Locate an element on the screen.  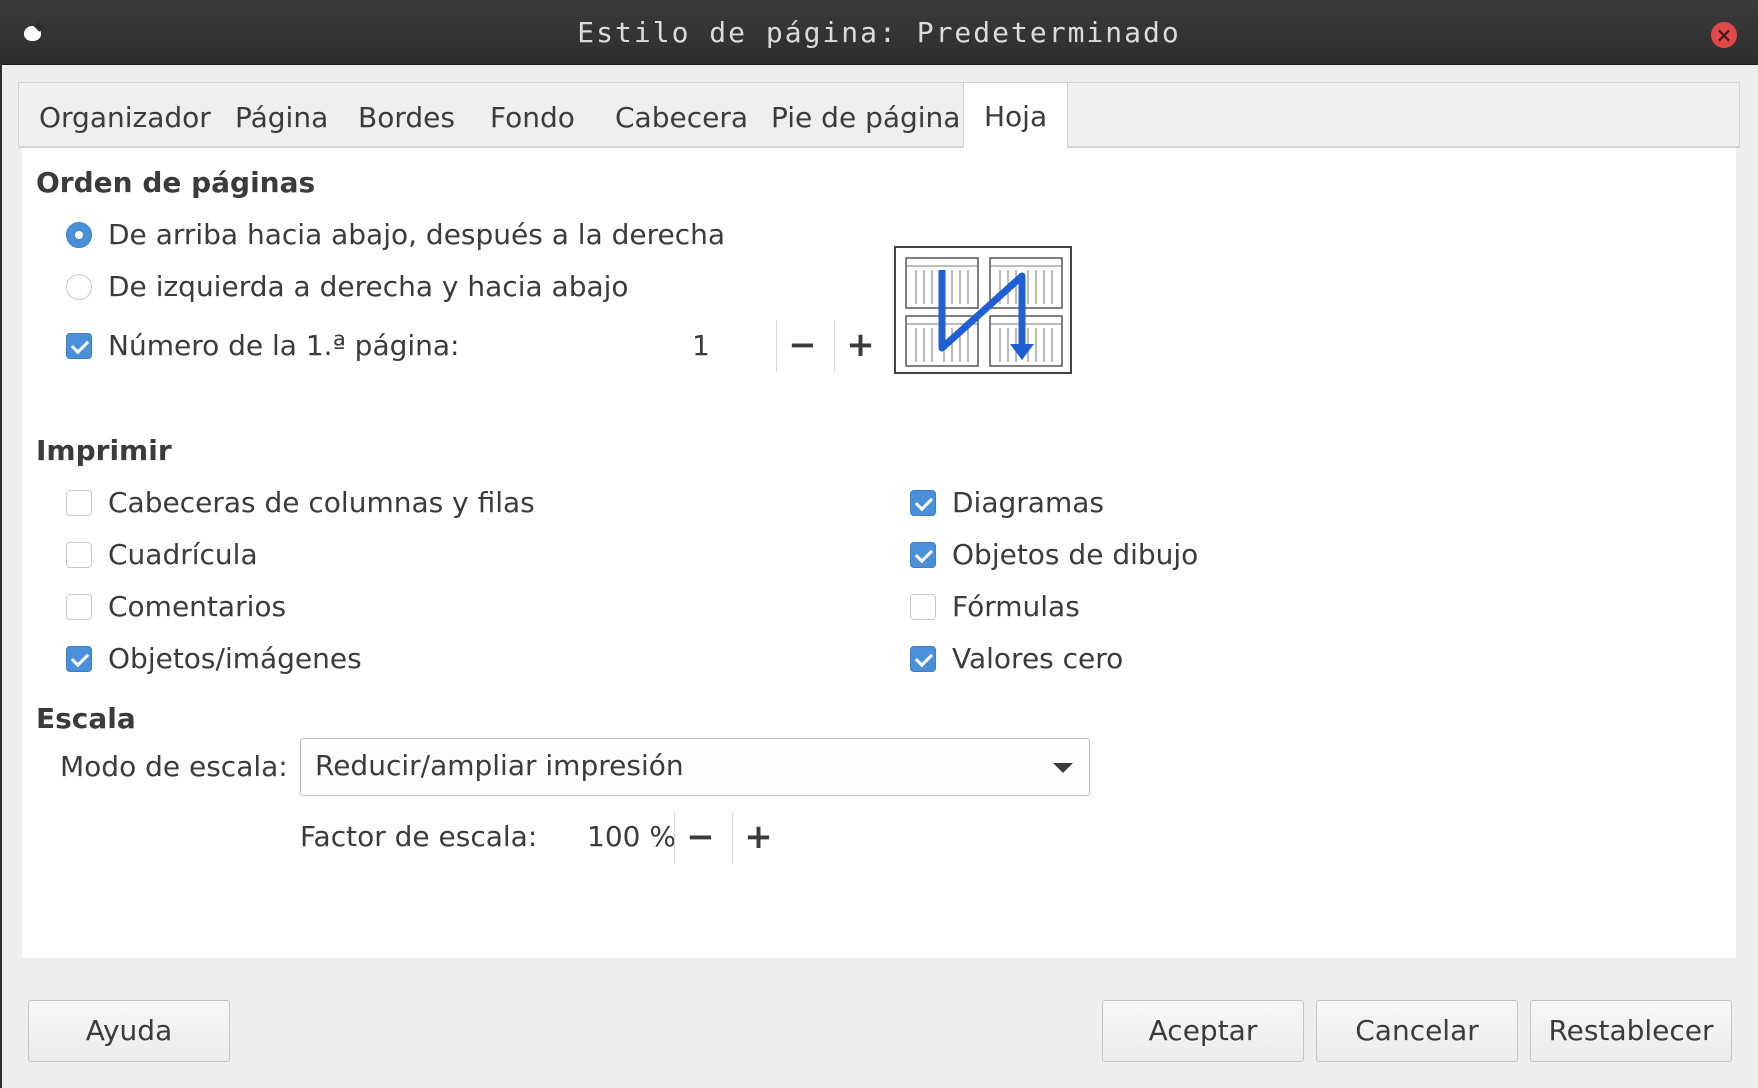
scale-mode-label: Modo de escala: is located at coordinates (174, 766).